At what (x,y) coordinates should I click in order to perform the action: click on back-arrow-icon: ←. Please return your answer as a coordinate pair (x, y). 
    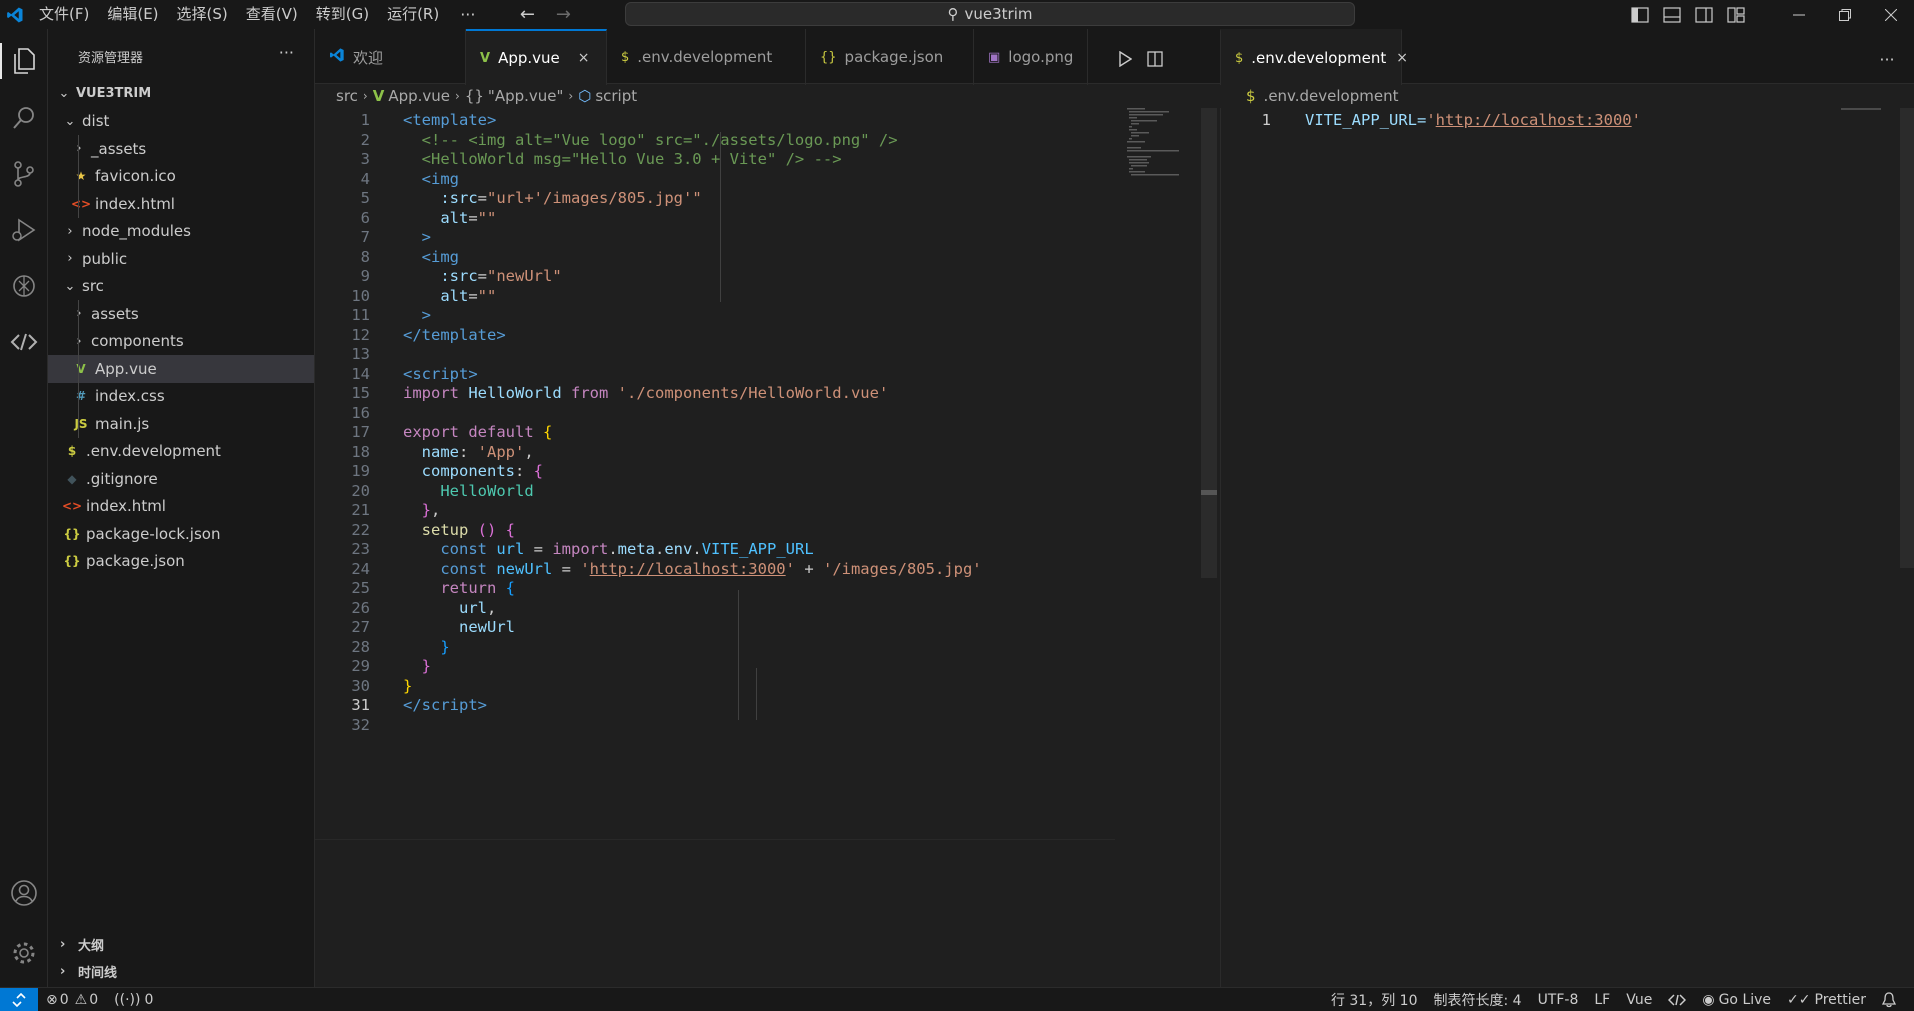
    Looking at the image, I should click on (527, 14).